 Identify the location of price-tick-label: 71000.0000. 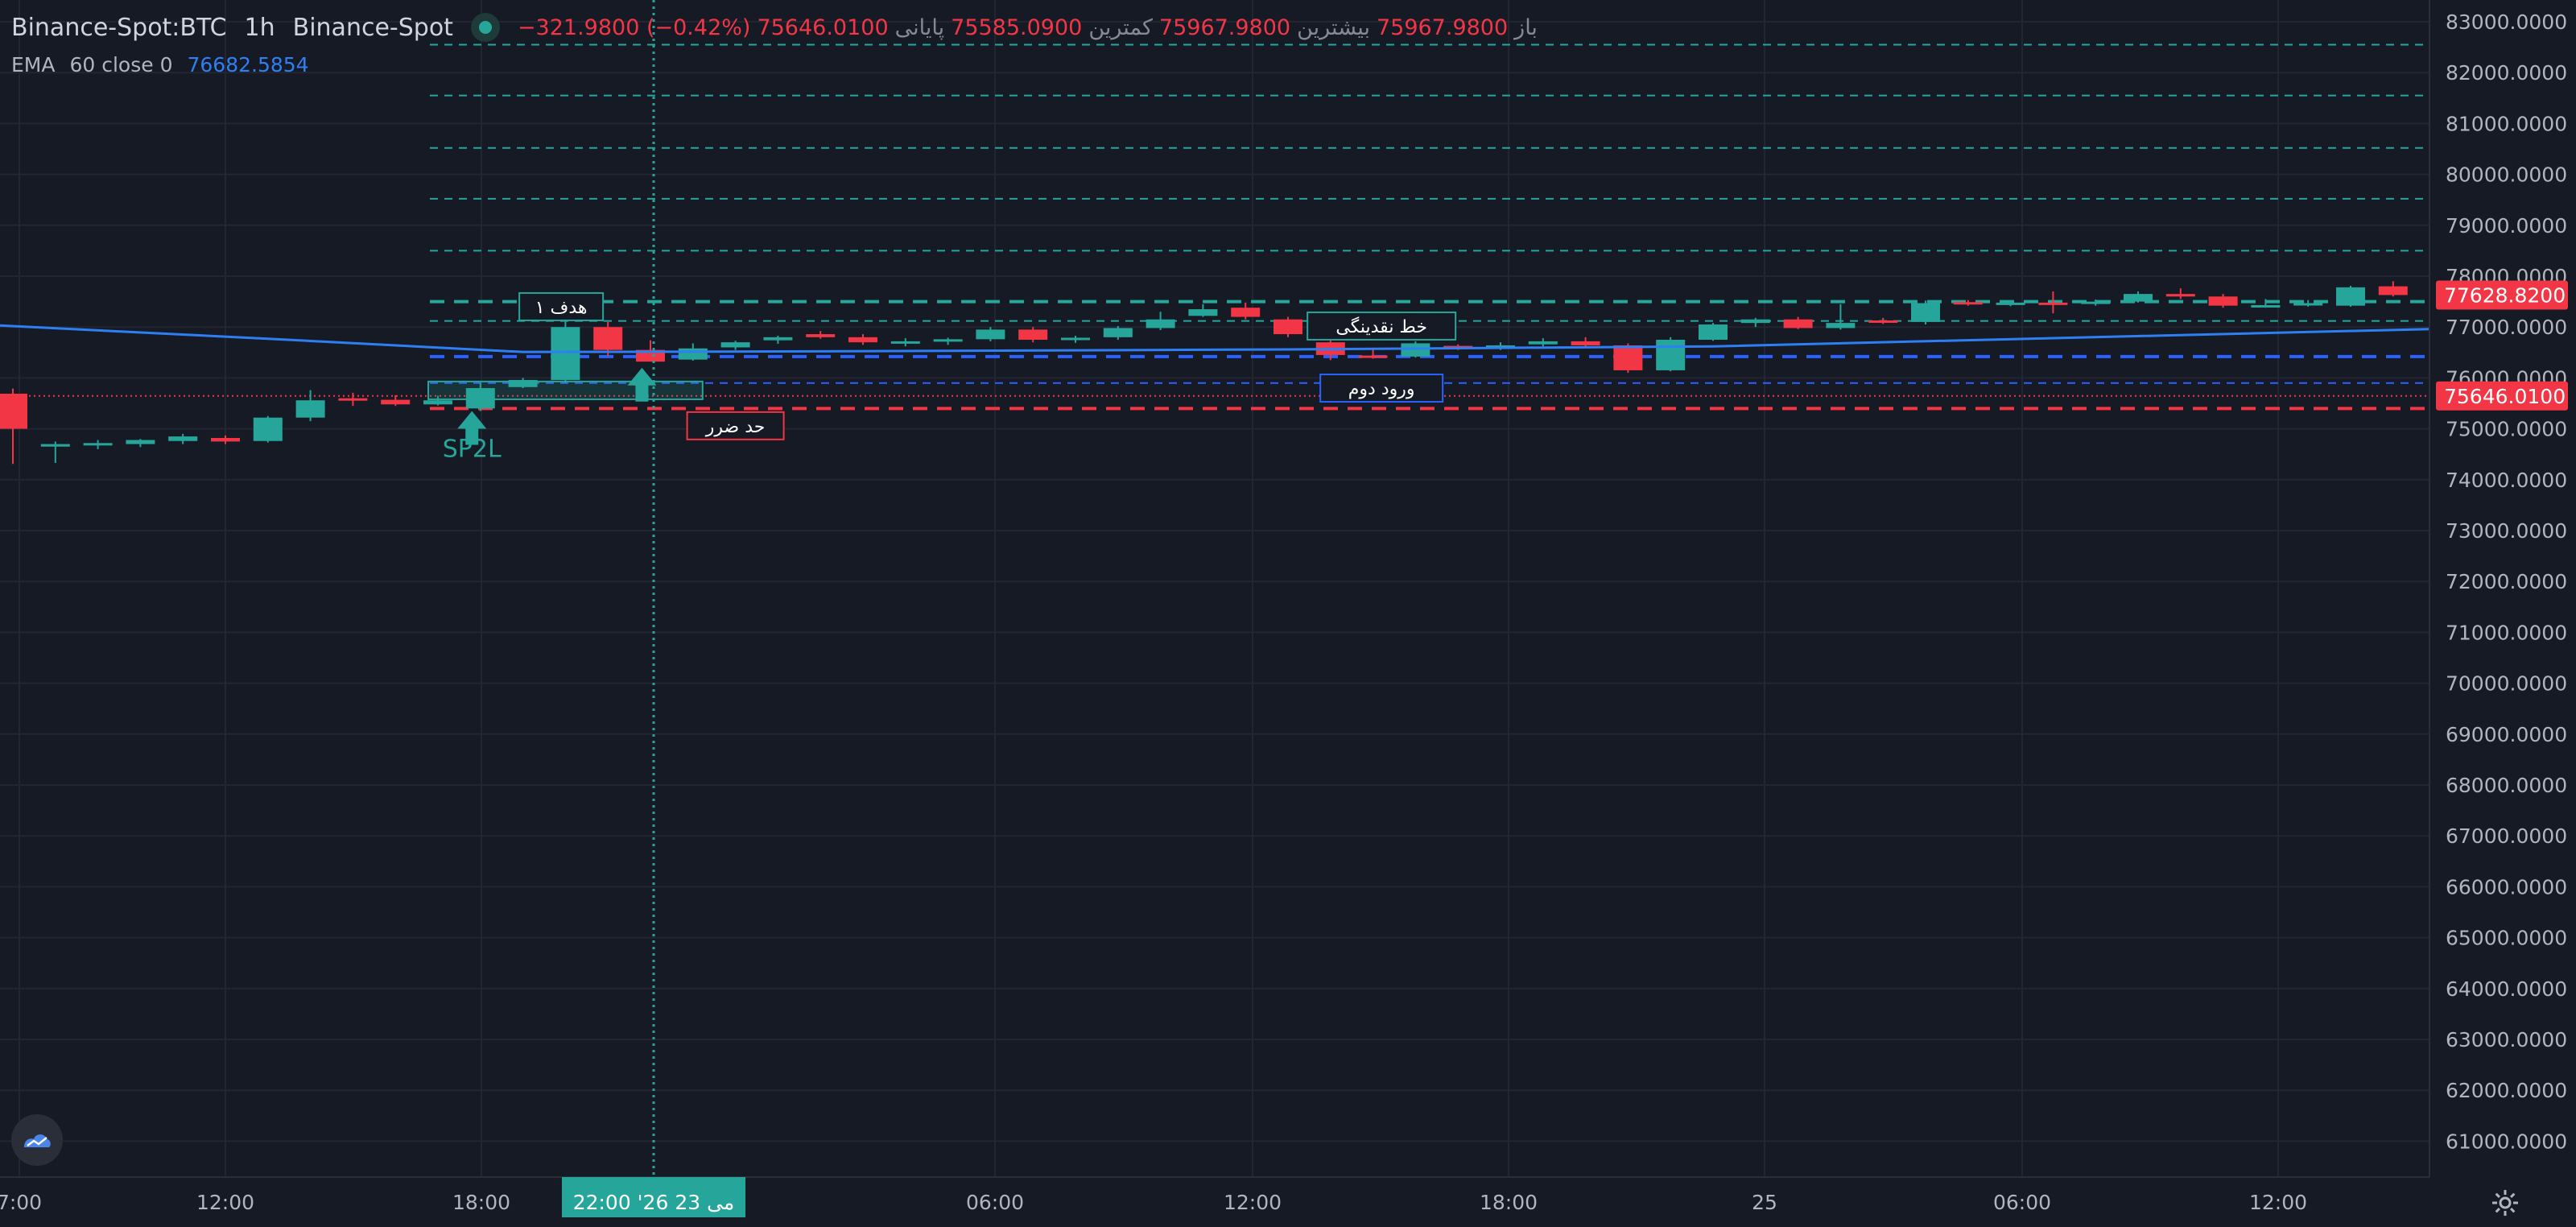
(2506, 632).